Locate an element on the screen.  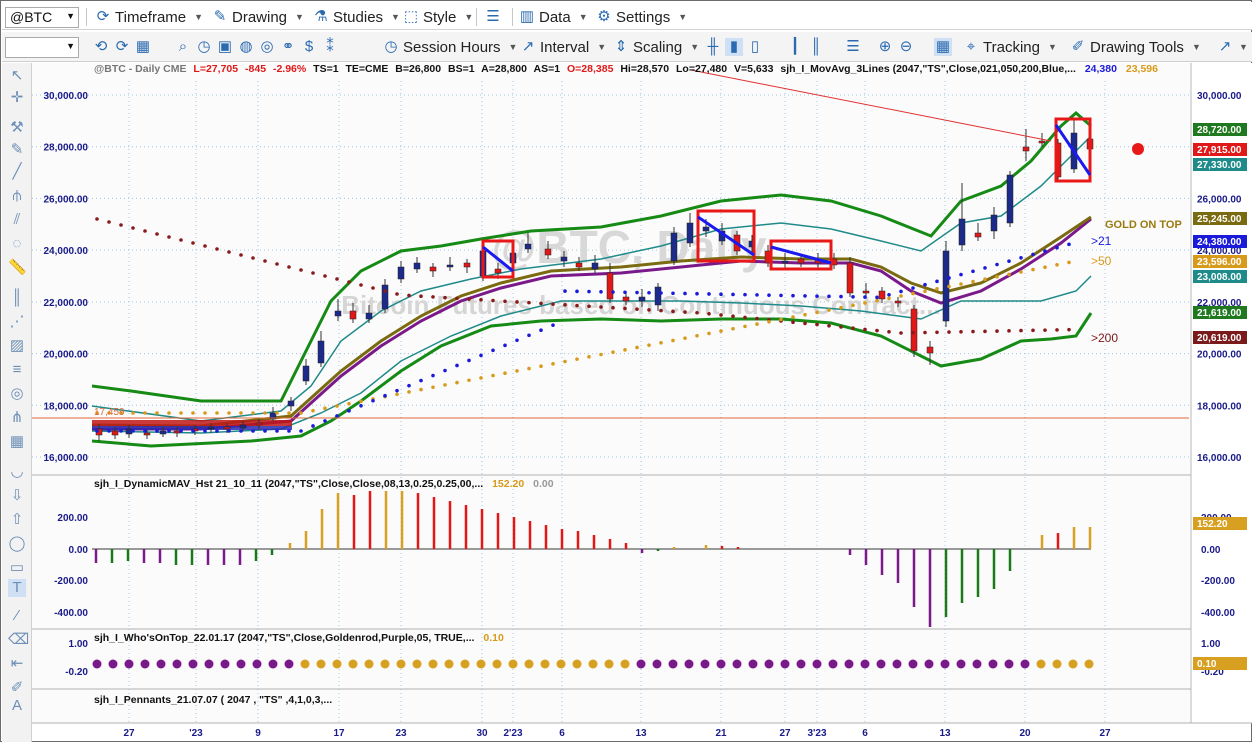
date-tick: 3'23 is located at coordinates (817, 733).